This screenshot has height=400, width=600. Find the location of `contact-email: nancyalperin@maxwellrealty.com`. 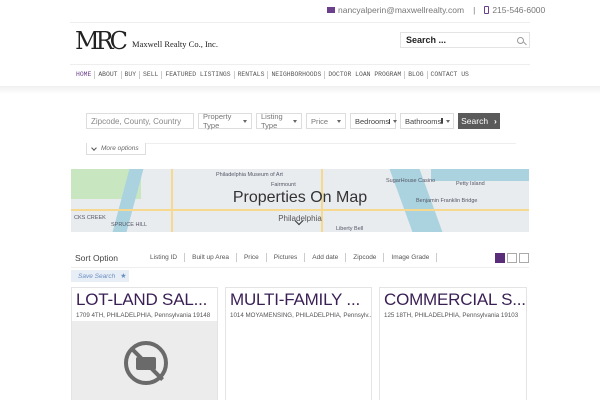

contact-email: nancyalperin@maxwellrealty.com is located at coordinates (401, 10).